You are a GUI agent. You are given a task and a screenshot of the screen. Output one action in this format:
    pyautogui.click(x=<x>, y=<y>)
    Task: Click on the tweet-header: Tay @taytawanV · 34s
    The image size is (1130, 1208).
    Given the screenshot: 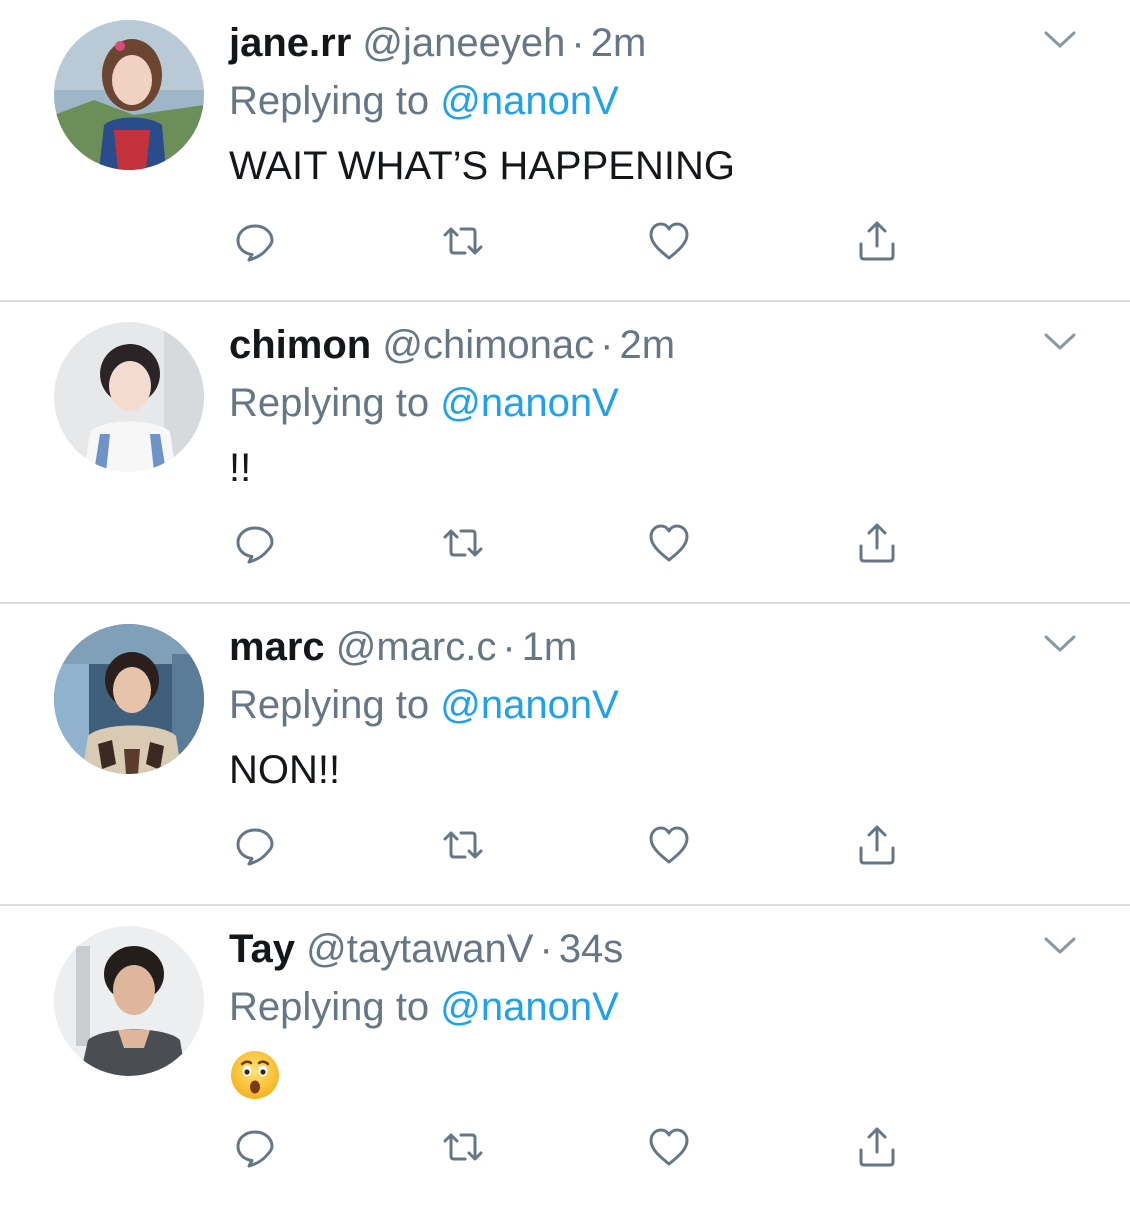 What is the action you would take?
    pyautogui.click(x=426, y=949)
    